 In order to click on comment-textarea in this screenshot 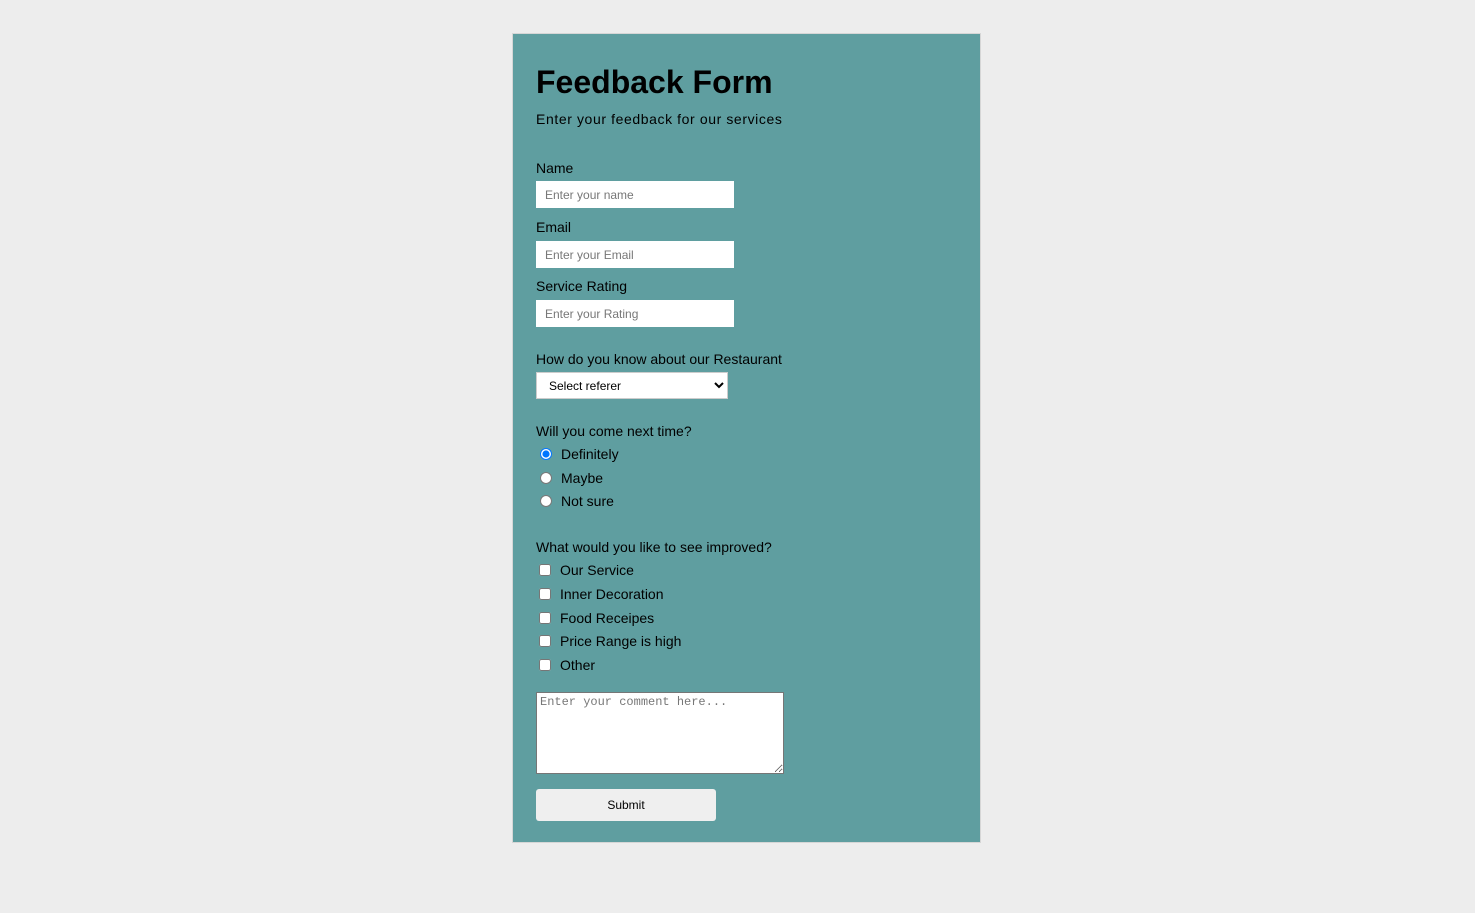, I will do `click(660, 733)`.